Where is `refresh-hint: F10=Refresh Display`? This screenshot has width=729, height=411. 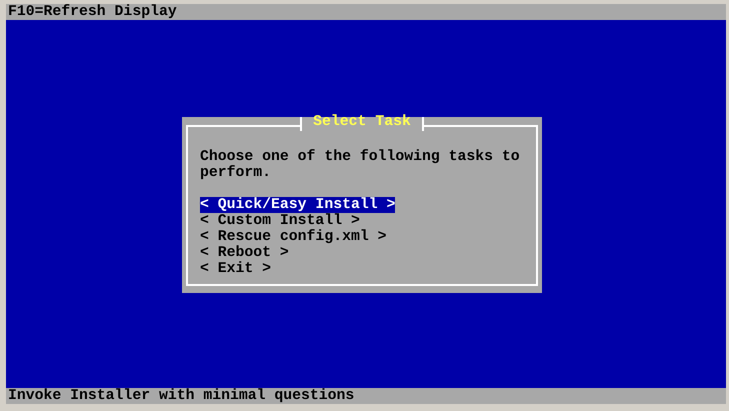 refresh-hint: F10=Refresh Display is located at coordinates (366, 12).